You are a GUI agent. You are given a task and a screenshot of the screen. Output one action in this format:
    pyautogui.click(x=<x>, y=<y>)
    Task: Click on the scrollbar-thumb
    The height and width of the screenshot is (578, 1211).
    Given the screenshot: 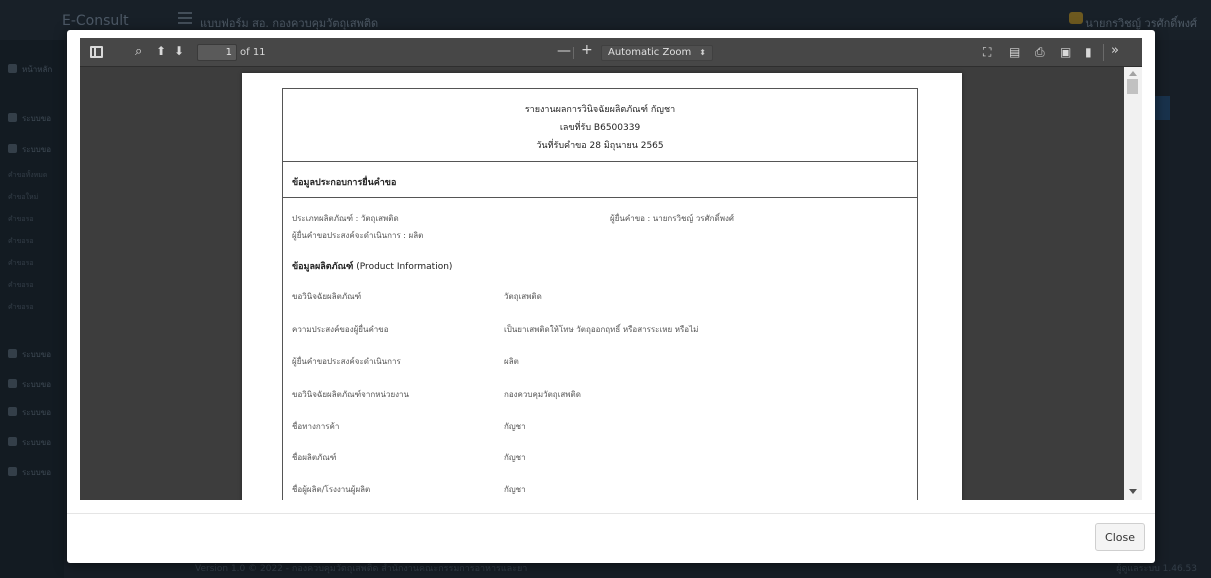 What is the action you would take?
    pyautogui.click(x=1132, y=86)
    